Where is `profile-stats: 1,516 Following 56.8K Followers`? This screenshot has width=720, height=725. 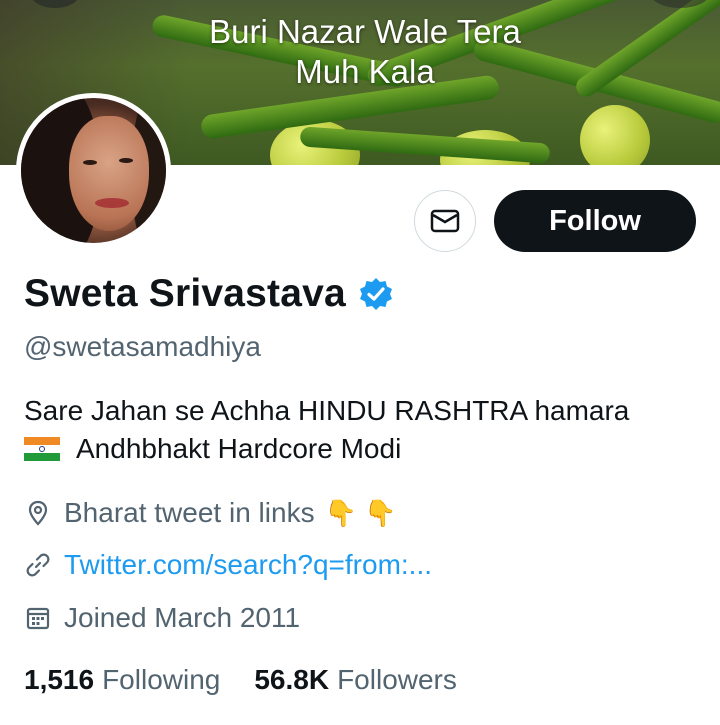
profile-stats: 1,516 Following 56.8K Followers is located at coordinates (240, 680).